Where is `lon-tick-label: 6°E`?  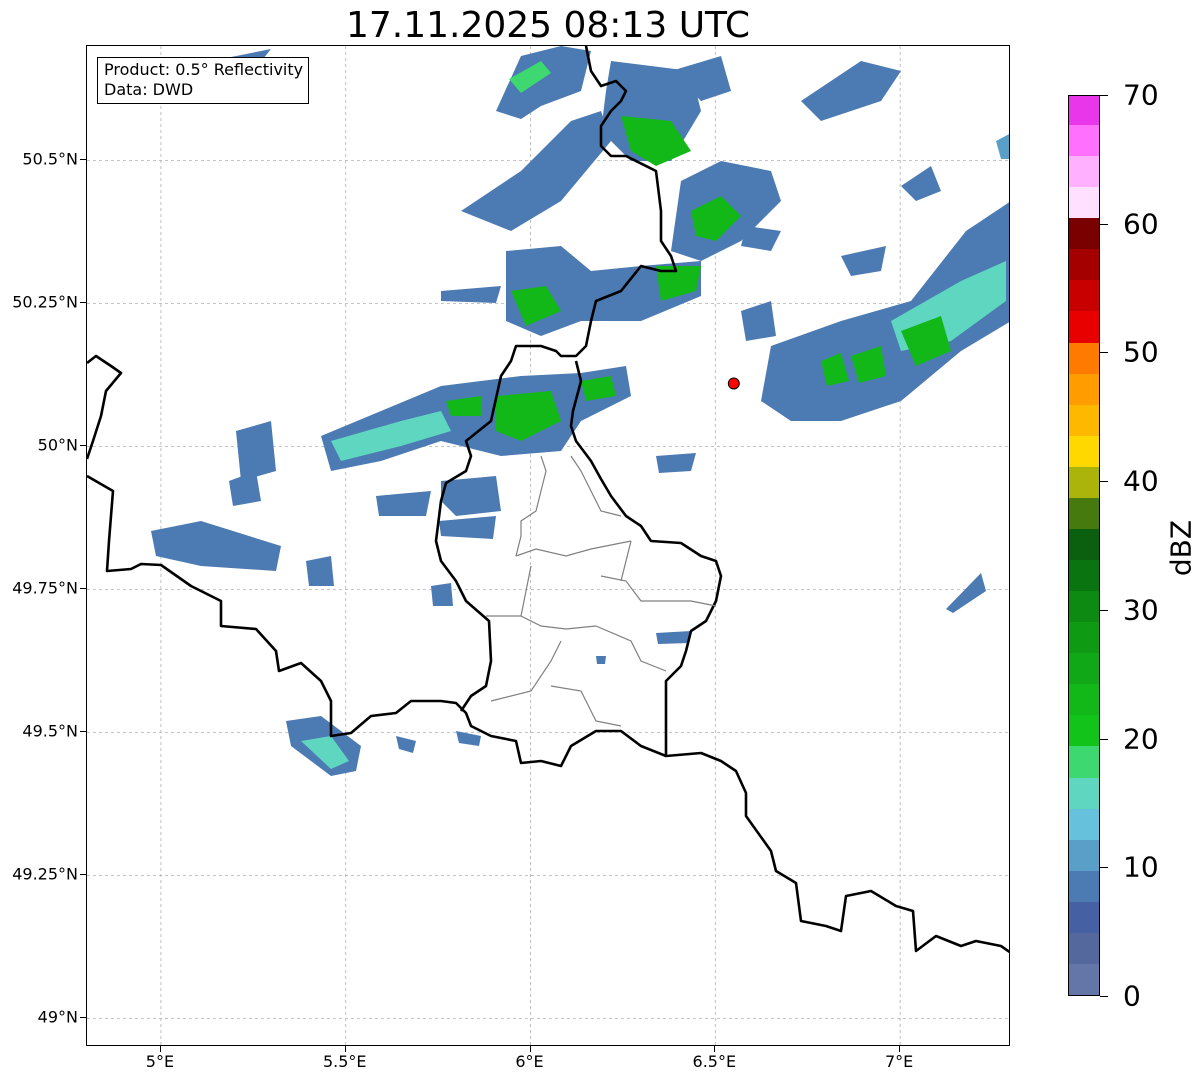 lon-tick-label: 6°E is located at coordinates (529, 1061).